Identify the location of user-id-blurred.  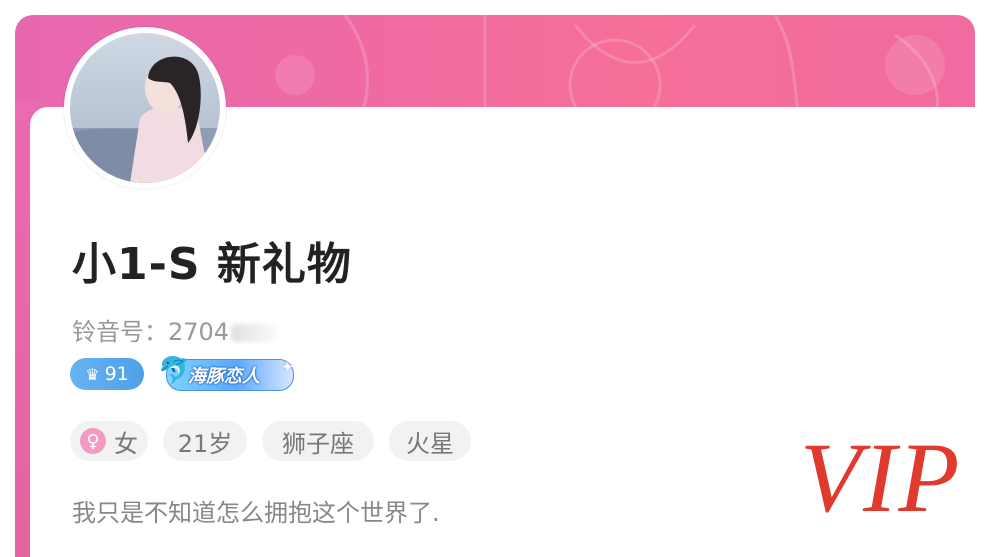
(254, 333).